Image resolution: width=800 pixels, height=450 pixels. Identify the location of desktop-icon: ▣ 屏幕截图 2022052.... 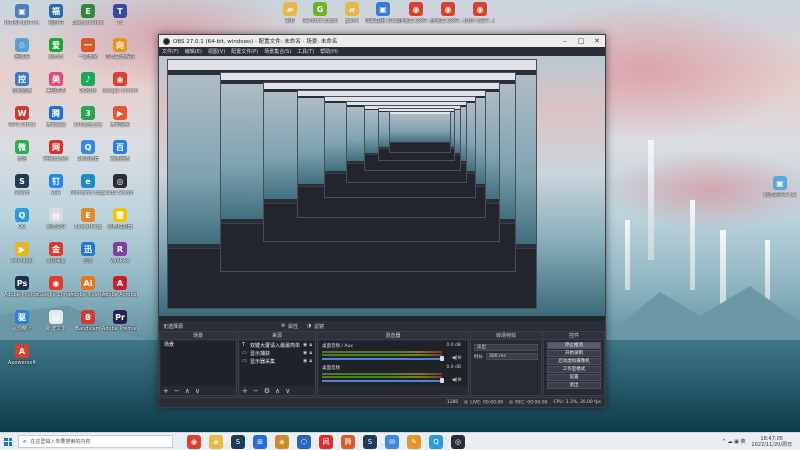
(383, 19).